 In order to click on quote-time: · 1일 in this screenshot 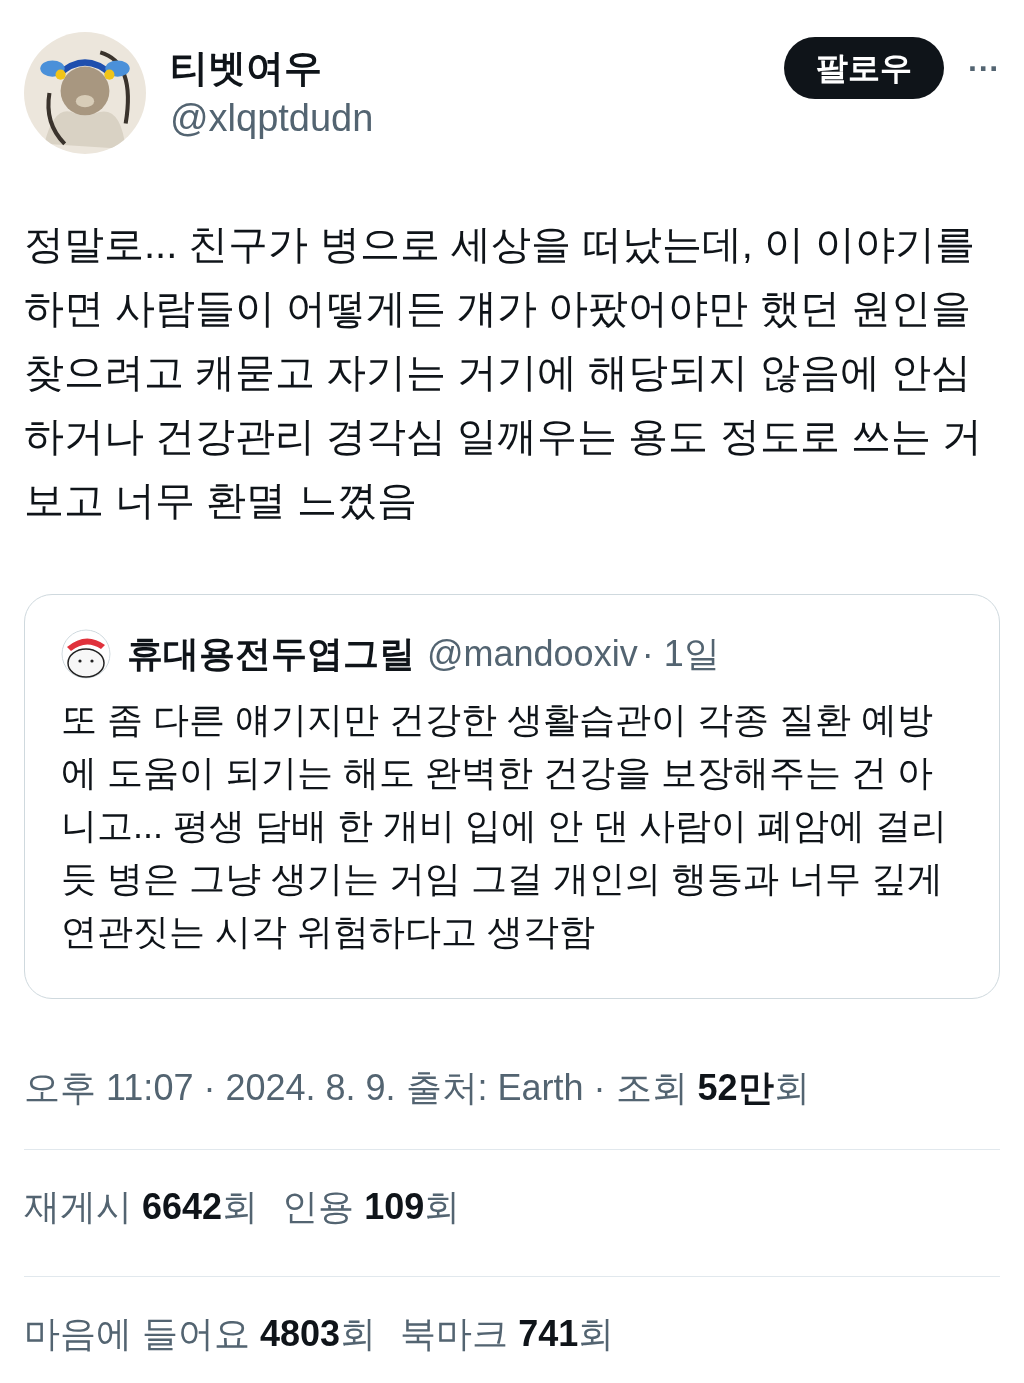, I will do `click(680, 654)`.